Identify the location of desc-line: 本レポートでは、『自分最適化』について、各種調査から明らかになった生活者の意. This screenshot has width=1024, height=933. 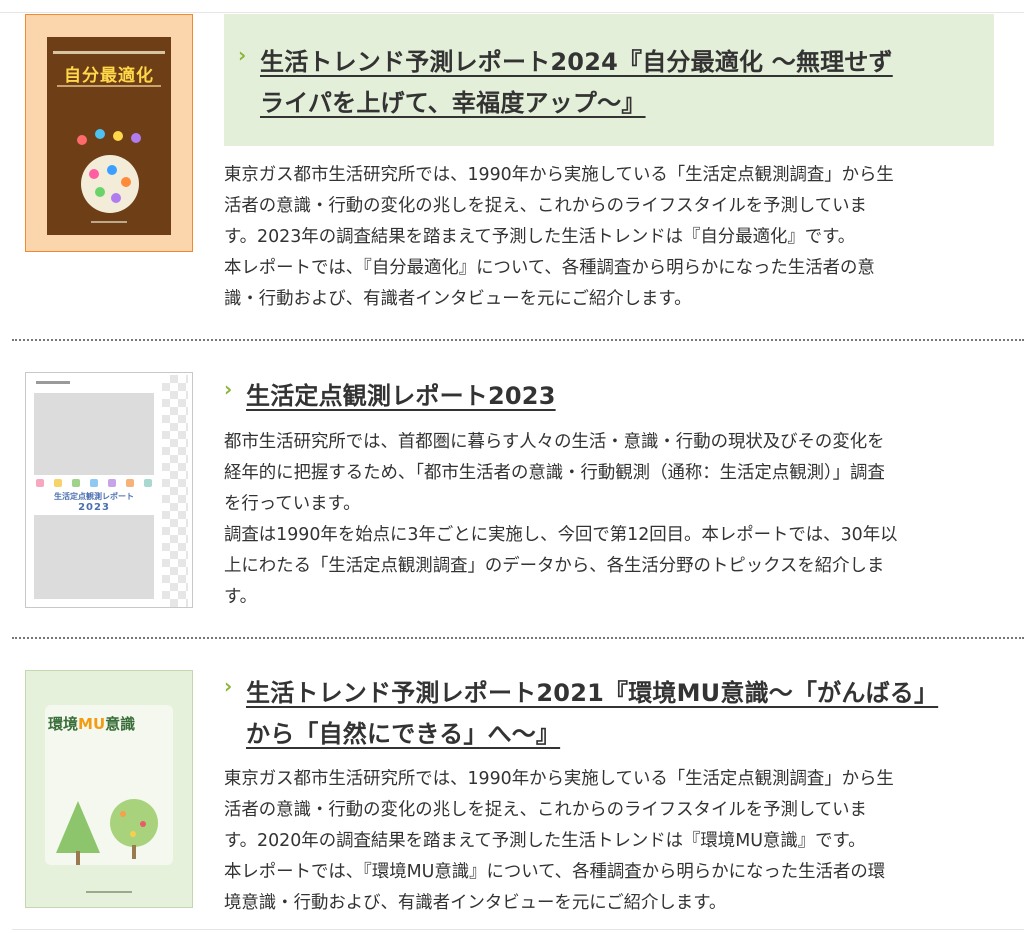
(549, 268).